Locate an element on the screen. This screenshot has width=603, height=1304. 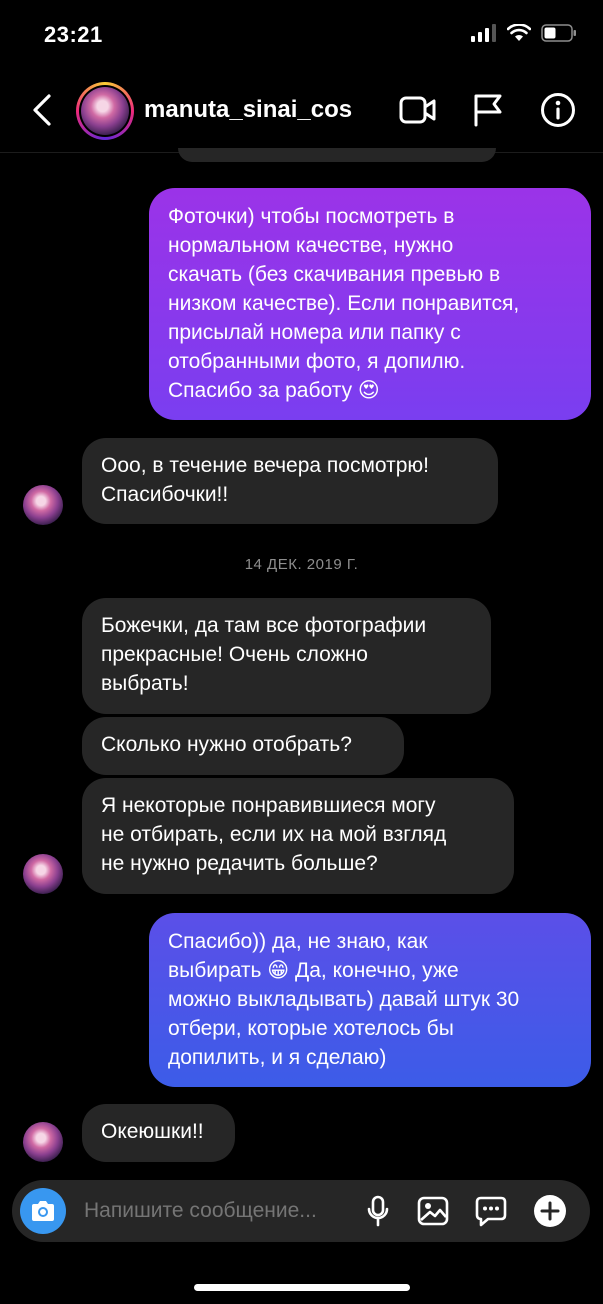
video-call-button is located at coordinates (418, 110).